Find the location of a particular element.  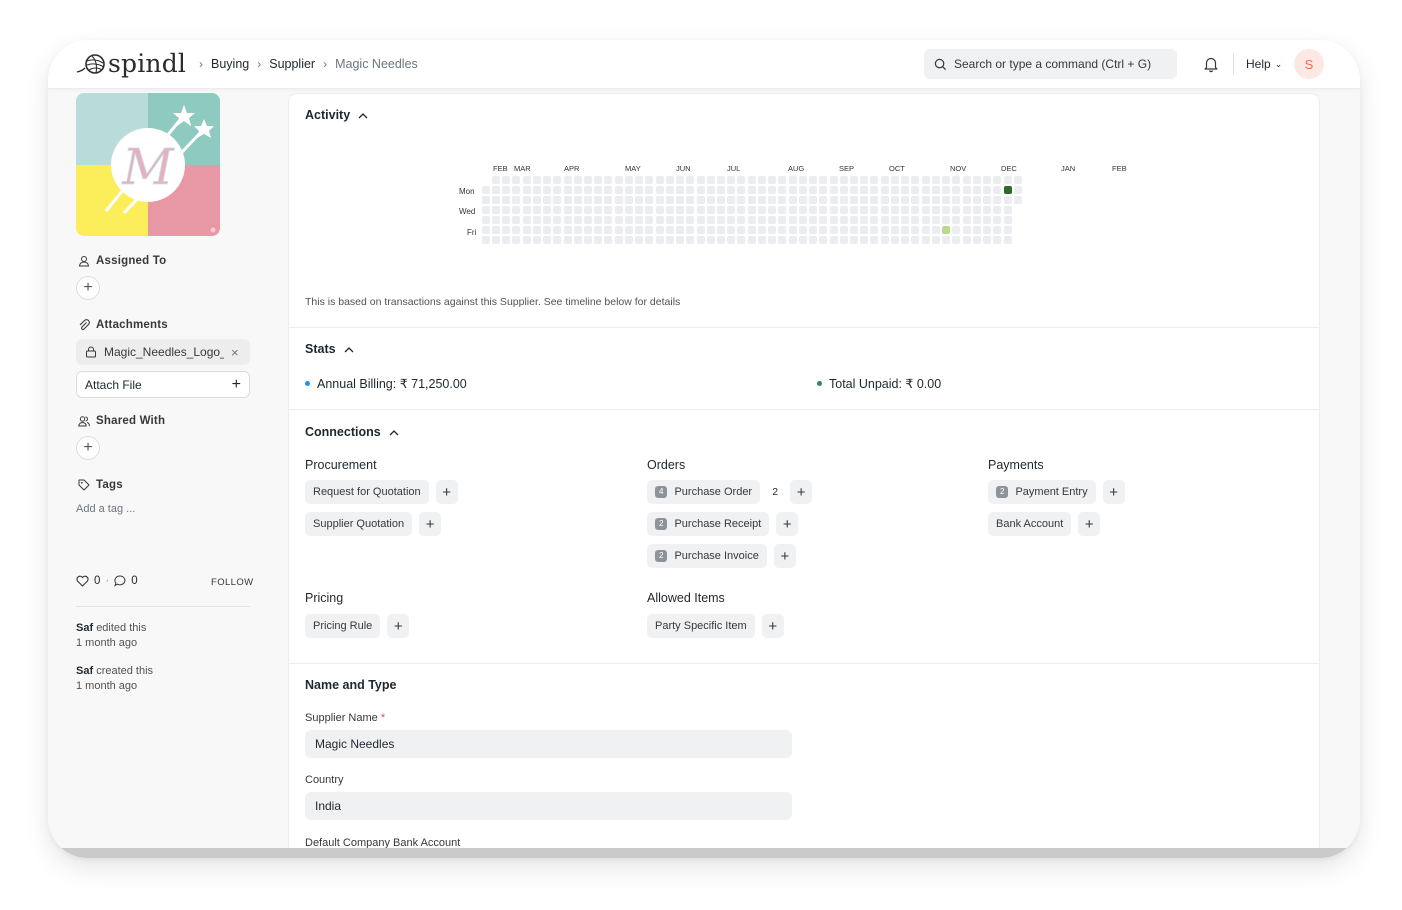

section-divider is located at coordinates (804, 409).